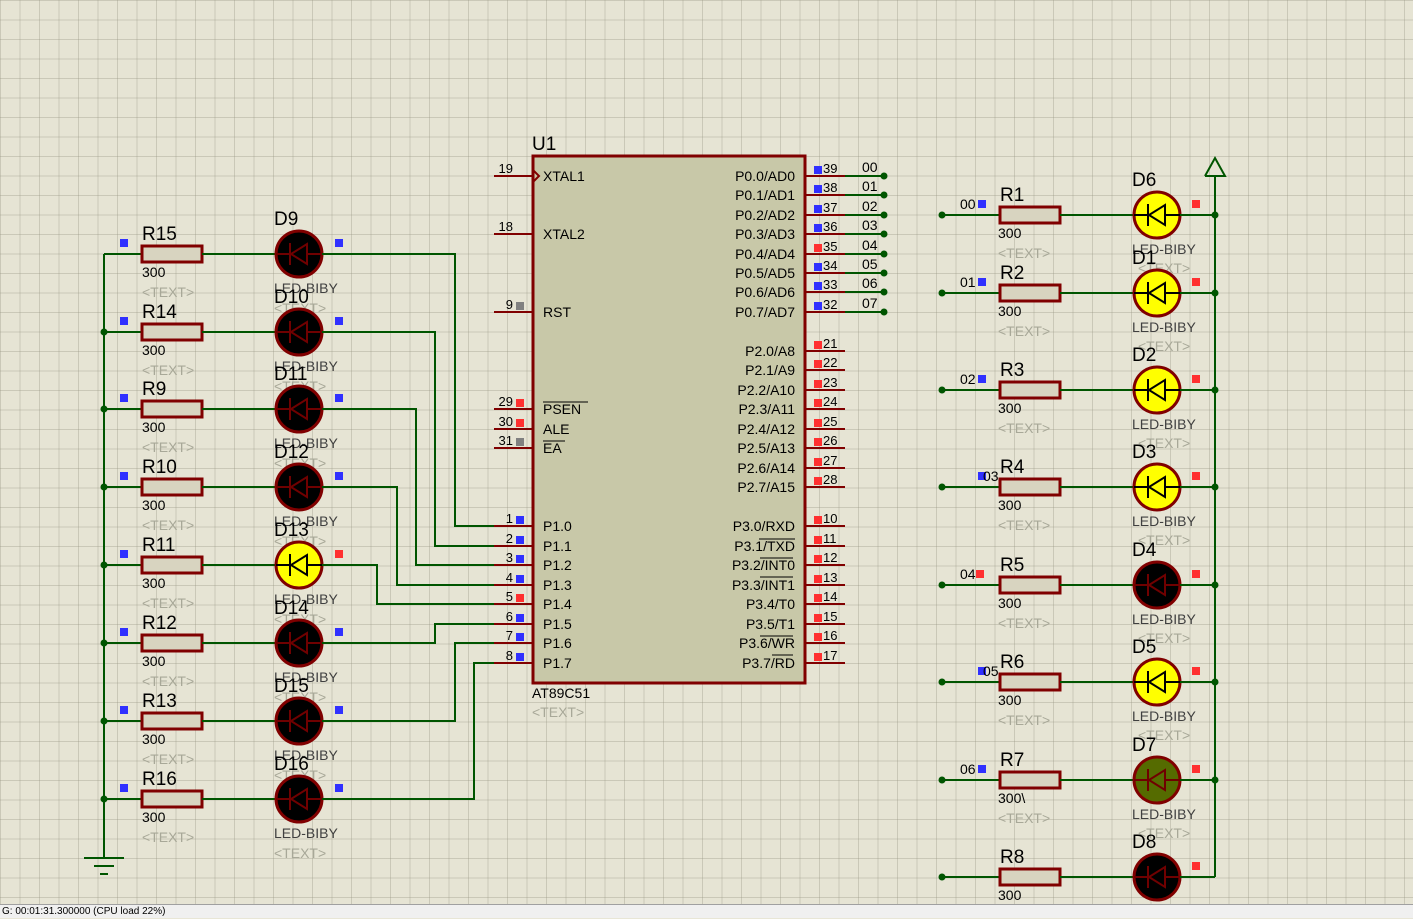 This screenshot has height=919, width=1413. What do you see at coordinates (159, 312) in the screenshot?
I see `resistor-reference: R14` at bounding box center [159, 312].